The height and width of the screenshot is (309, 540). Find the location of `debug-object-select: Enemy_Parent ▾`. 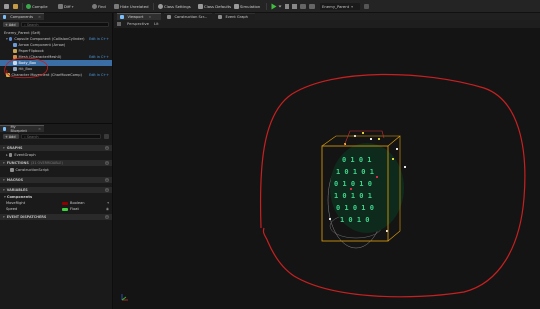

debug-object-select: Enemy_Parent ▾ is located at coordinates (340, 6).